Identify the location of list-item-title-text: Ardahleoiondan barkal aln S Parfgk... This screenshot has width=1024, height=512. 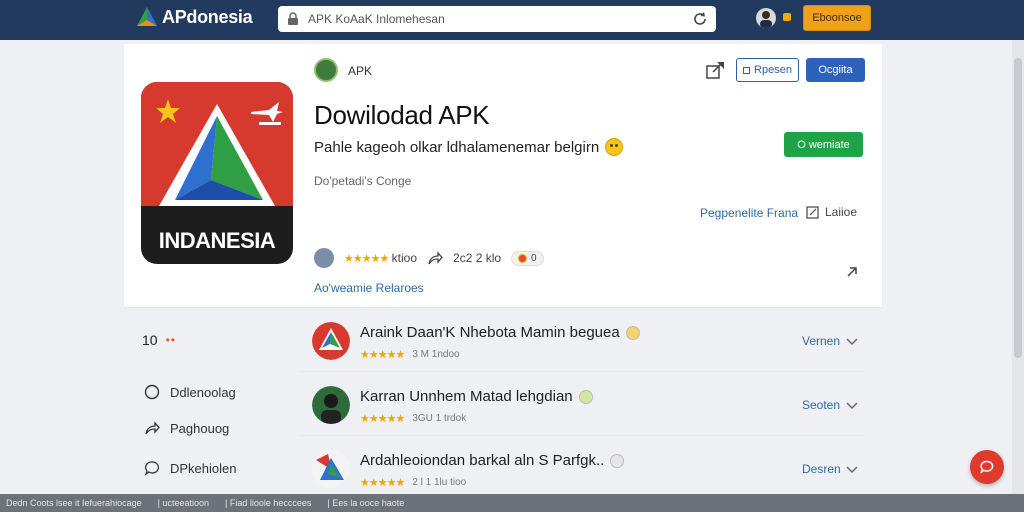
(482, 460).